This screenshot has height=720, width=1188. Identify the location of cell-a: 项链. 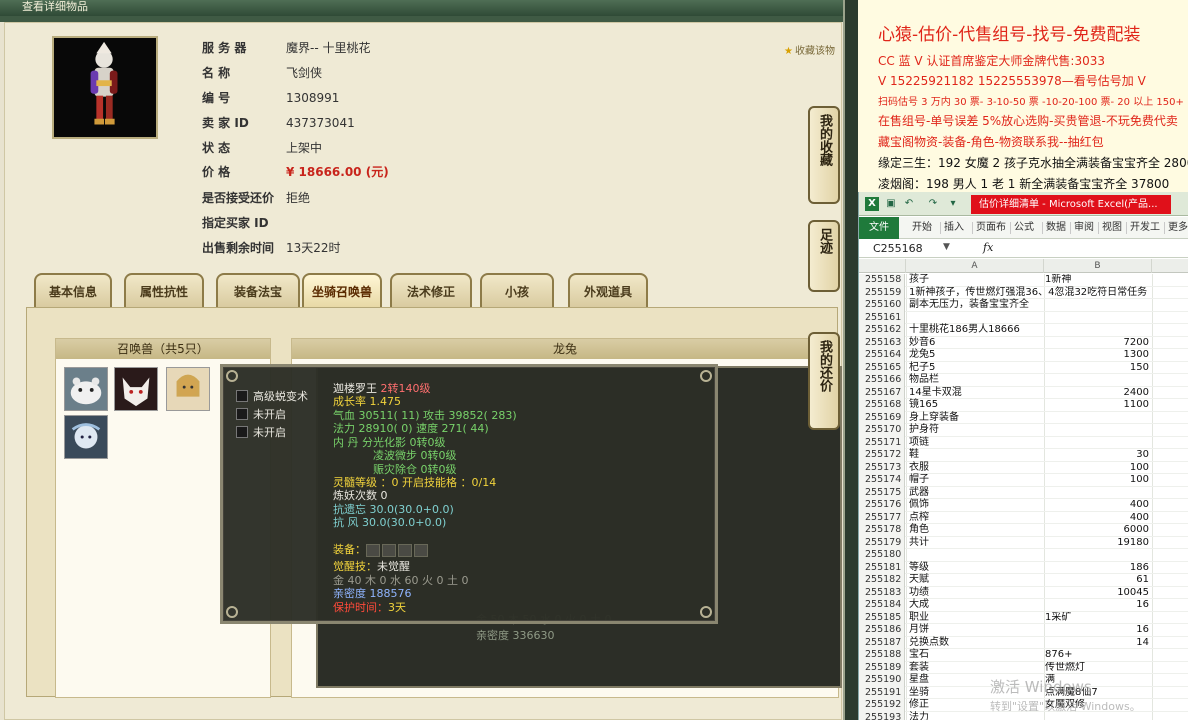
(919, 443).